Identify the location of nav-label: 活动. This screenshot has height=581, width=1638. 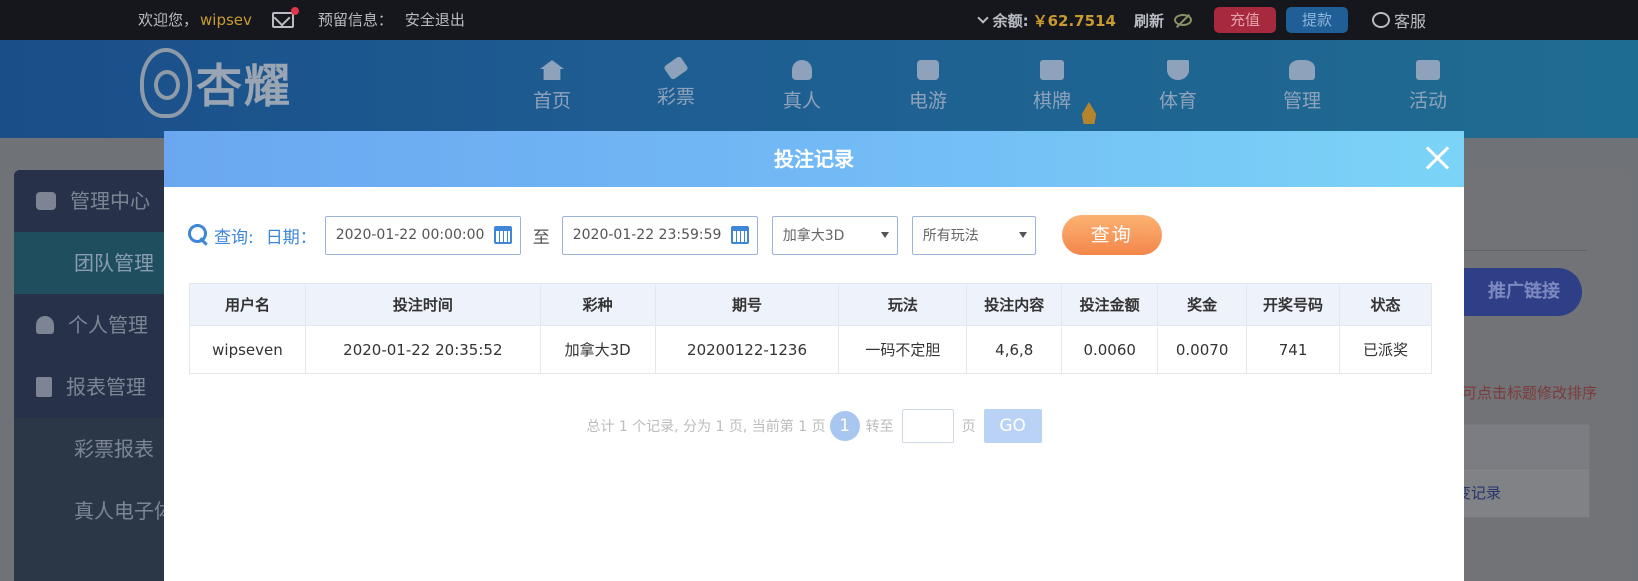
(1427, 101).